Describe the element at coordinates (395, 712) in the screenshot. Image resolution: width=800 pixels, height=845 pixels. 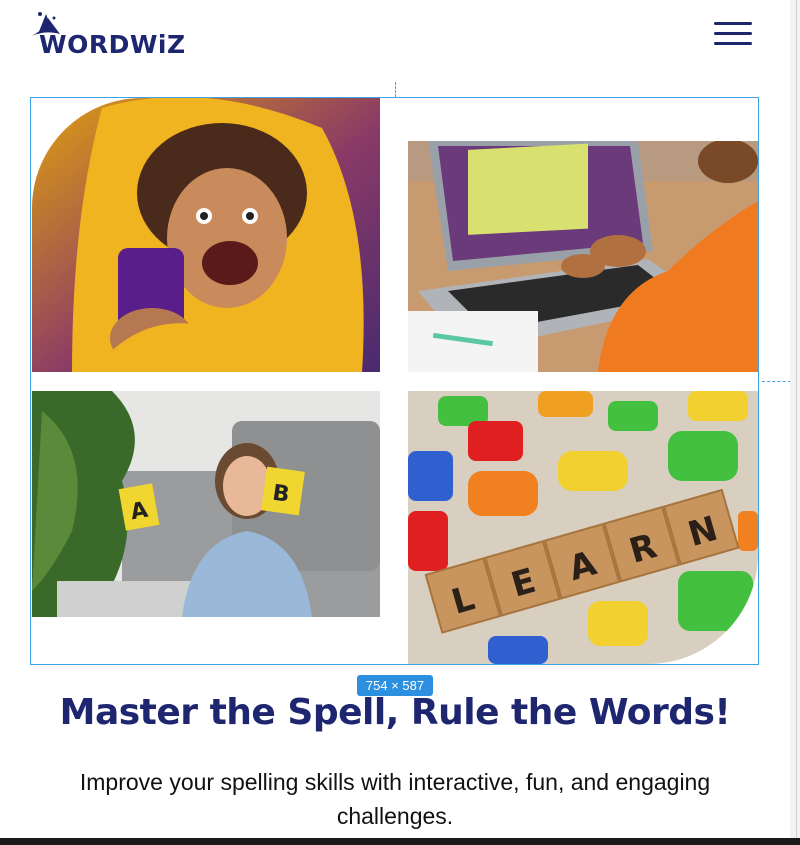
I see `hero-title: Master the Spell, Rule the Words!` at that location.